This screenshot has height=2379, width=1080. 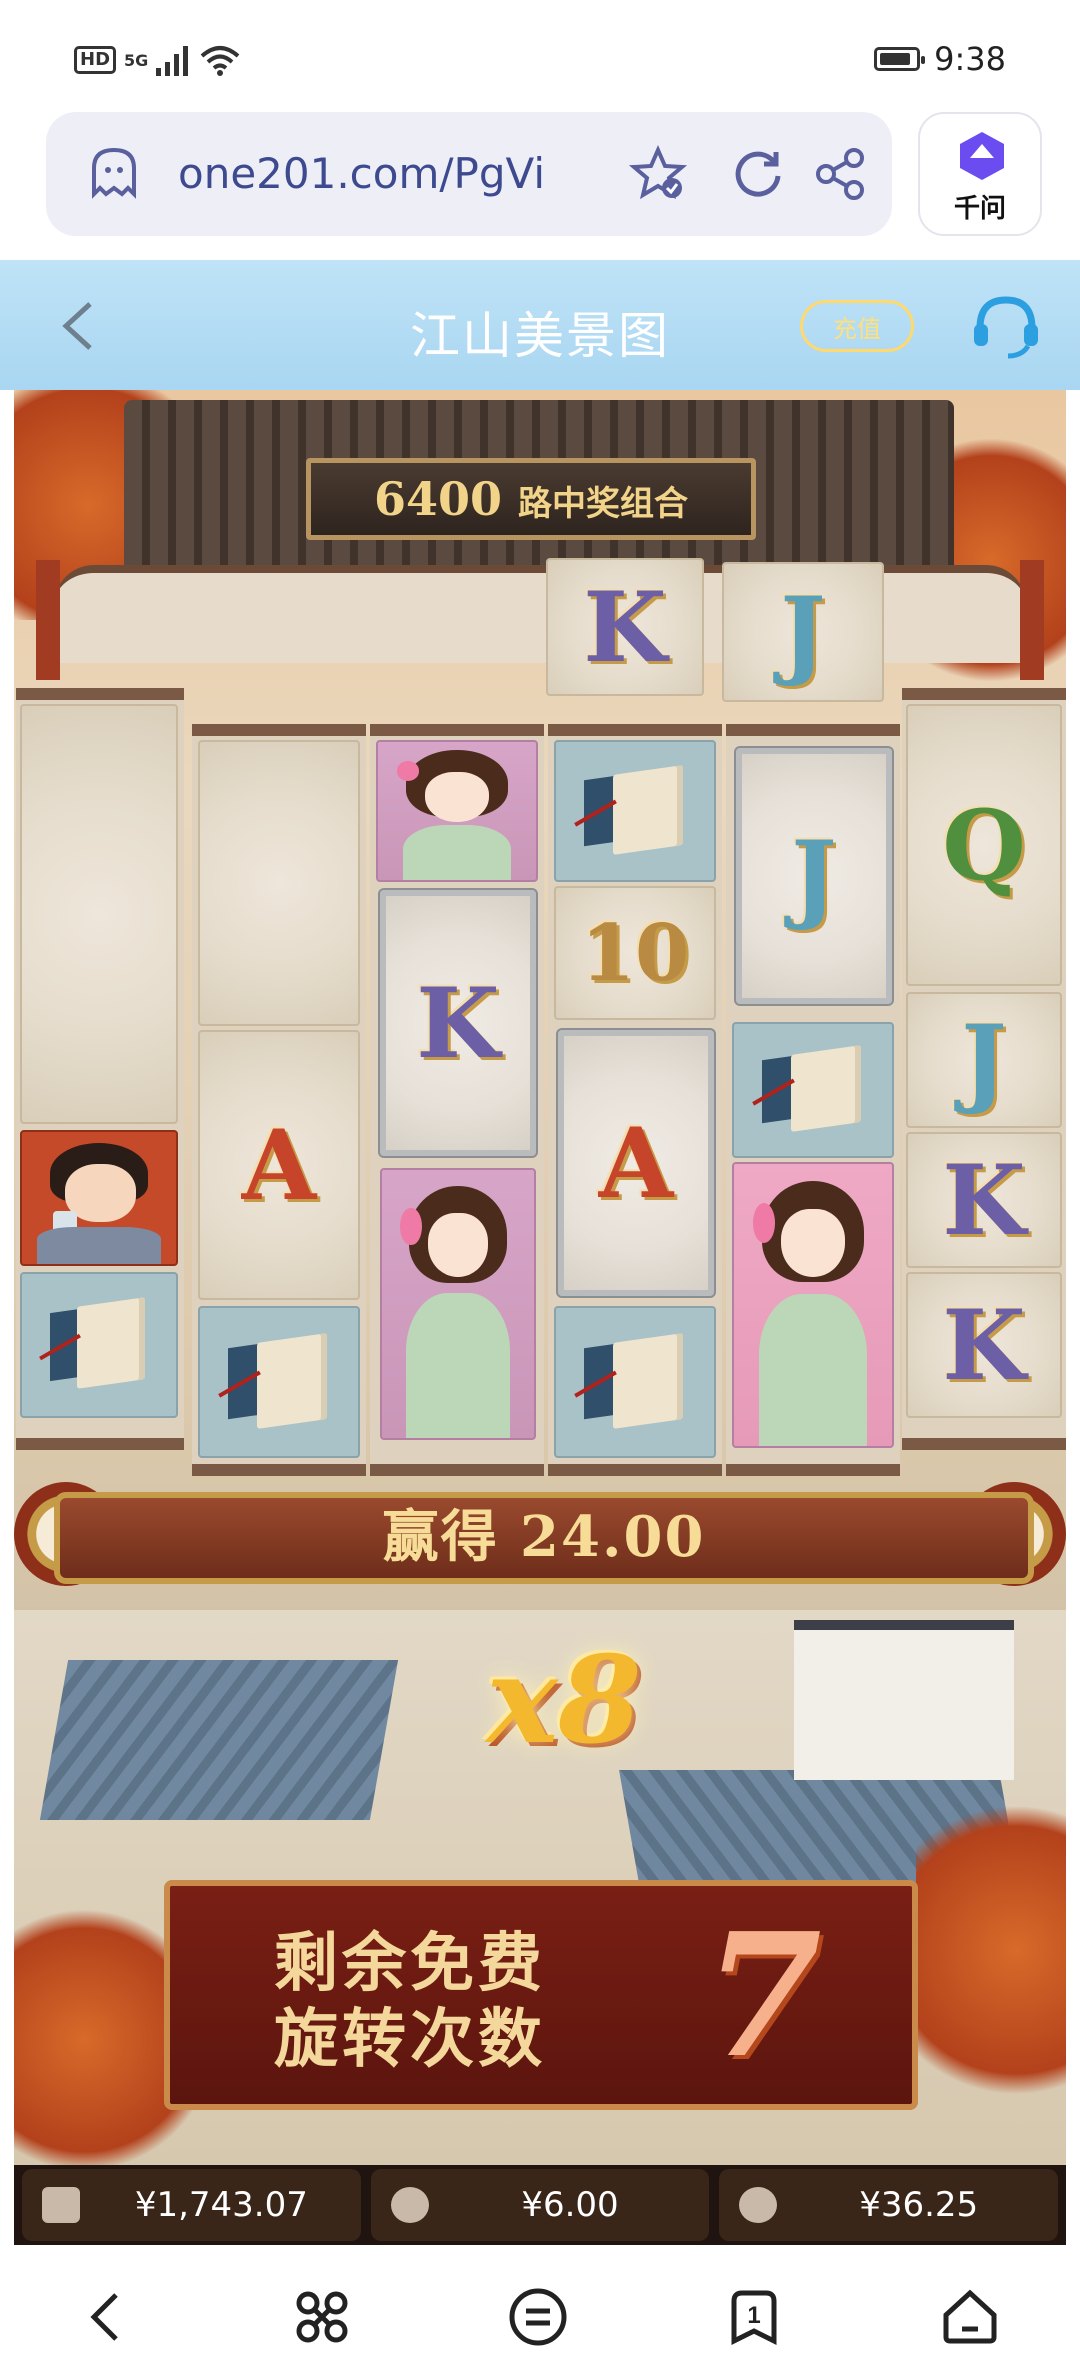 What do you see at coordinates (540, 336) in the screenshot?
I see `page-title: 江山美景图` at bounding box center [540, 336].